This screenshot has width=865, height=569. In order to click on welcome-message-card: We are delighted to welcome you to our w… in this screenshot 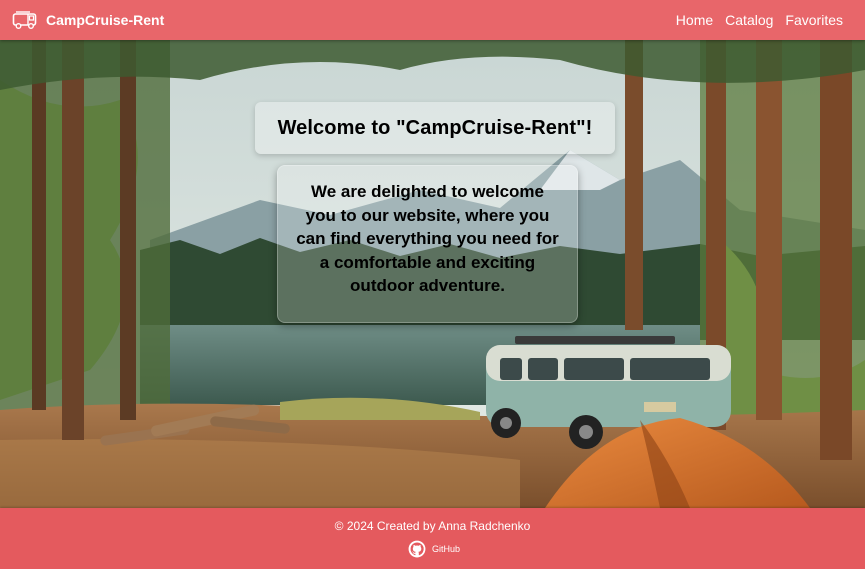, I will do `click(427, 244)`.